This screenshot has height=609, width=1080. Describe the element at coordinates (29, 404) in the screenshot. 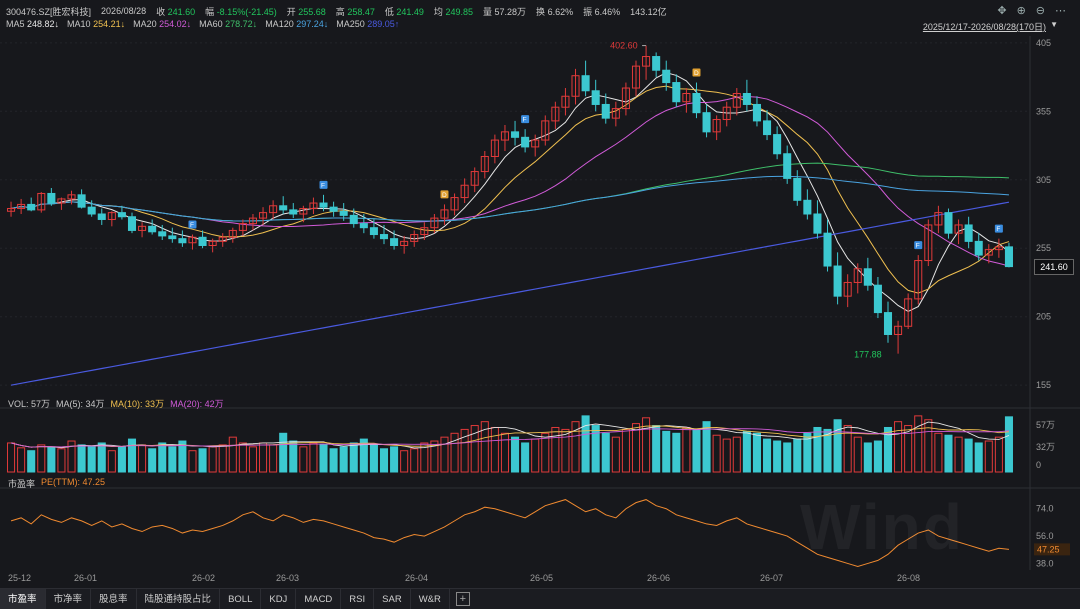

I see `vol-label: VOL: 57万` at that location.